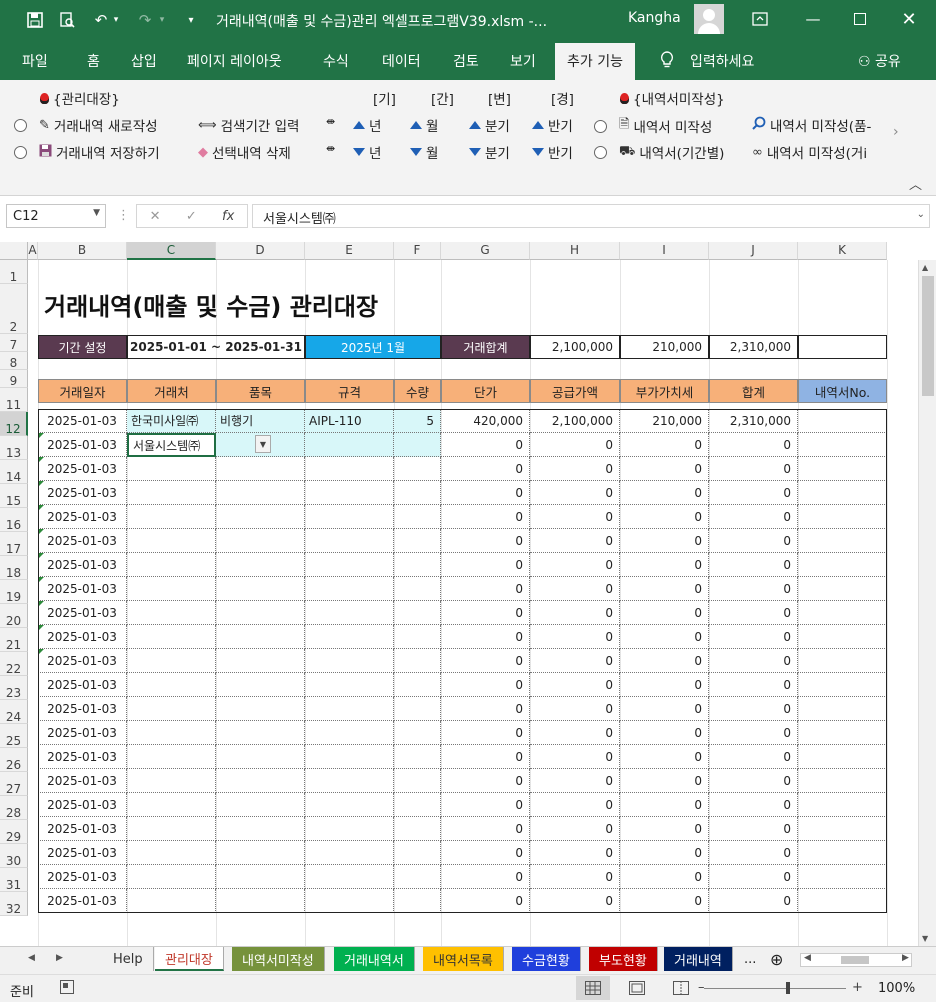 The image size is (936, 1002). I want to click on row-header-11: 11, so click(14, 400).